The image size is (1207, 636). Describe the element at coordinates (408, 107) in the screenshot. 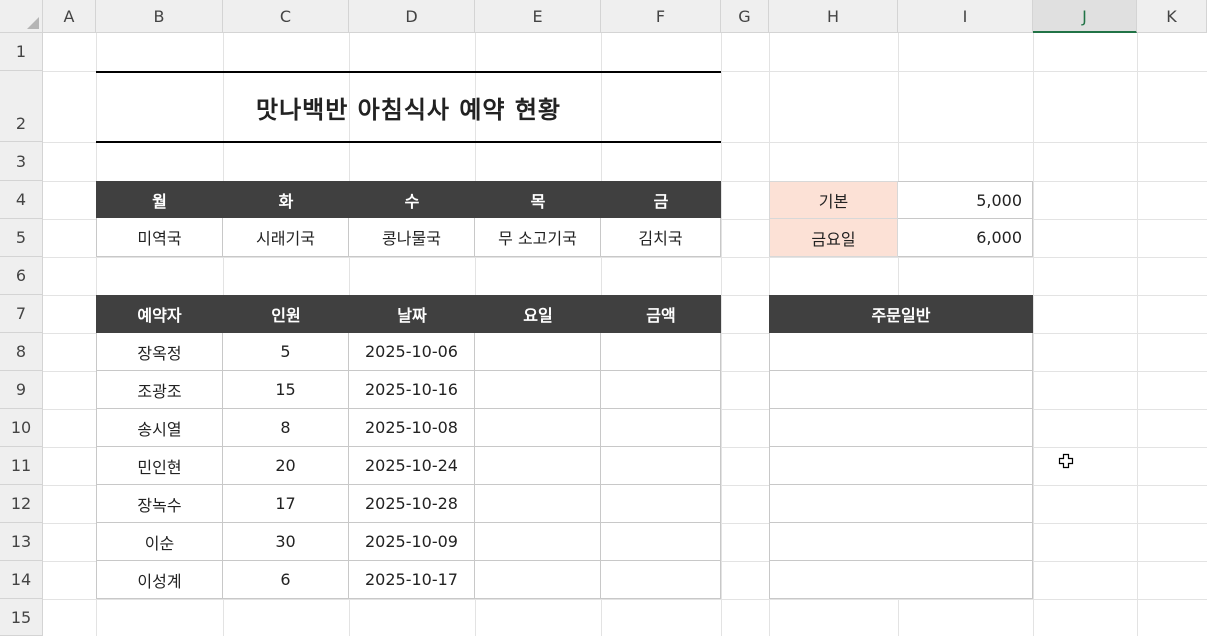

I see `page-title: 맛나백반 아침식사 예약 현황` at that location.